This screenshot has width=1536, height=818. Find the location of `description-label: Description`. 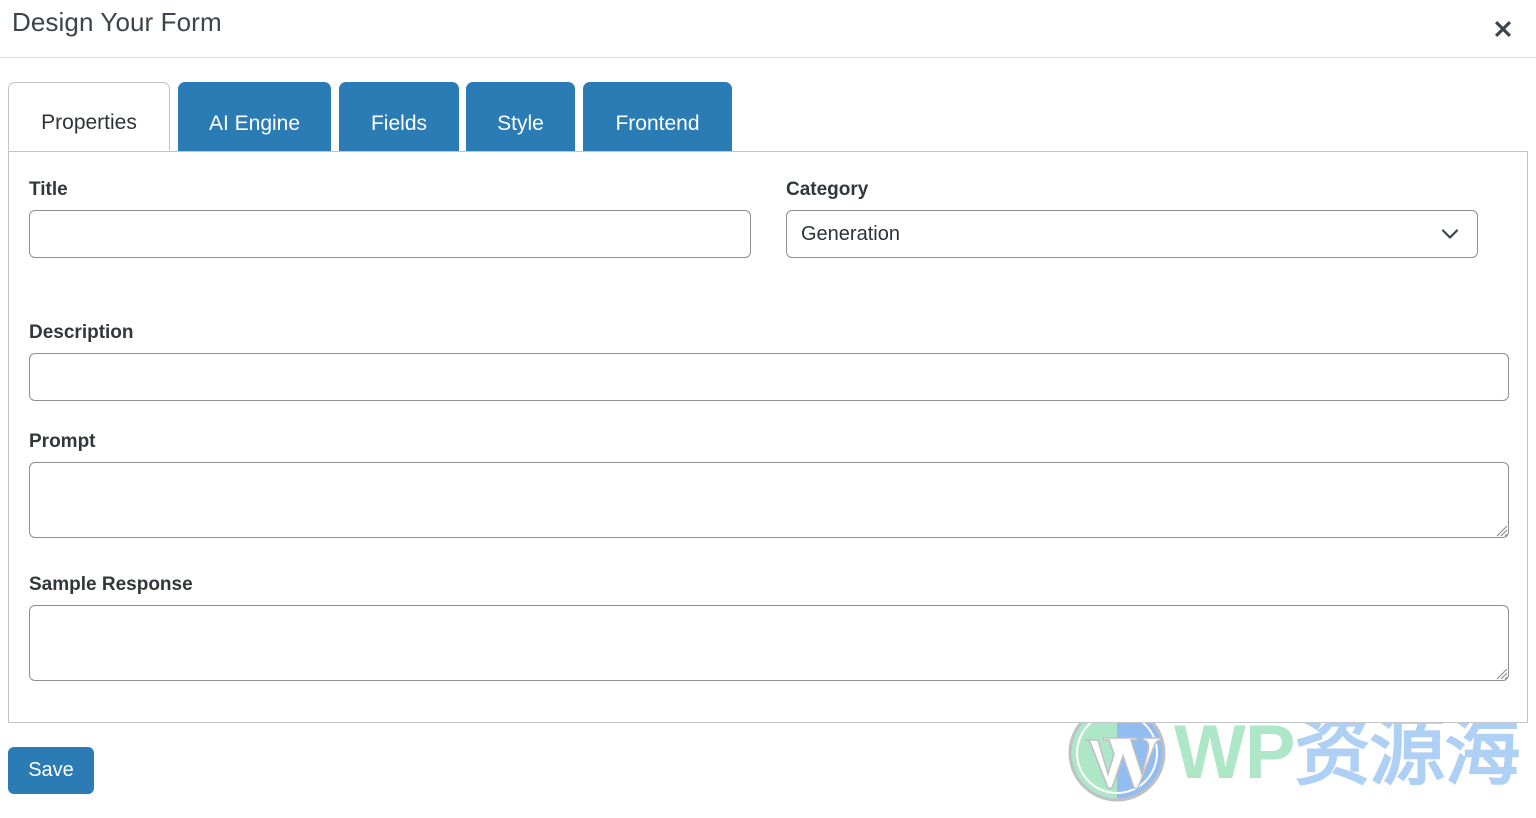

description-label: Description is located at coordinates (81, 332).